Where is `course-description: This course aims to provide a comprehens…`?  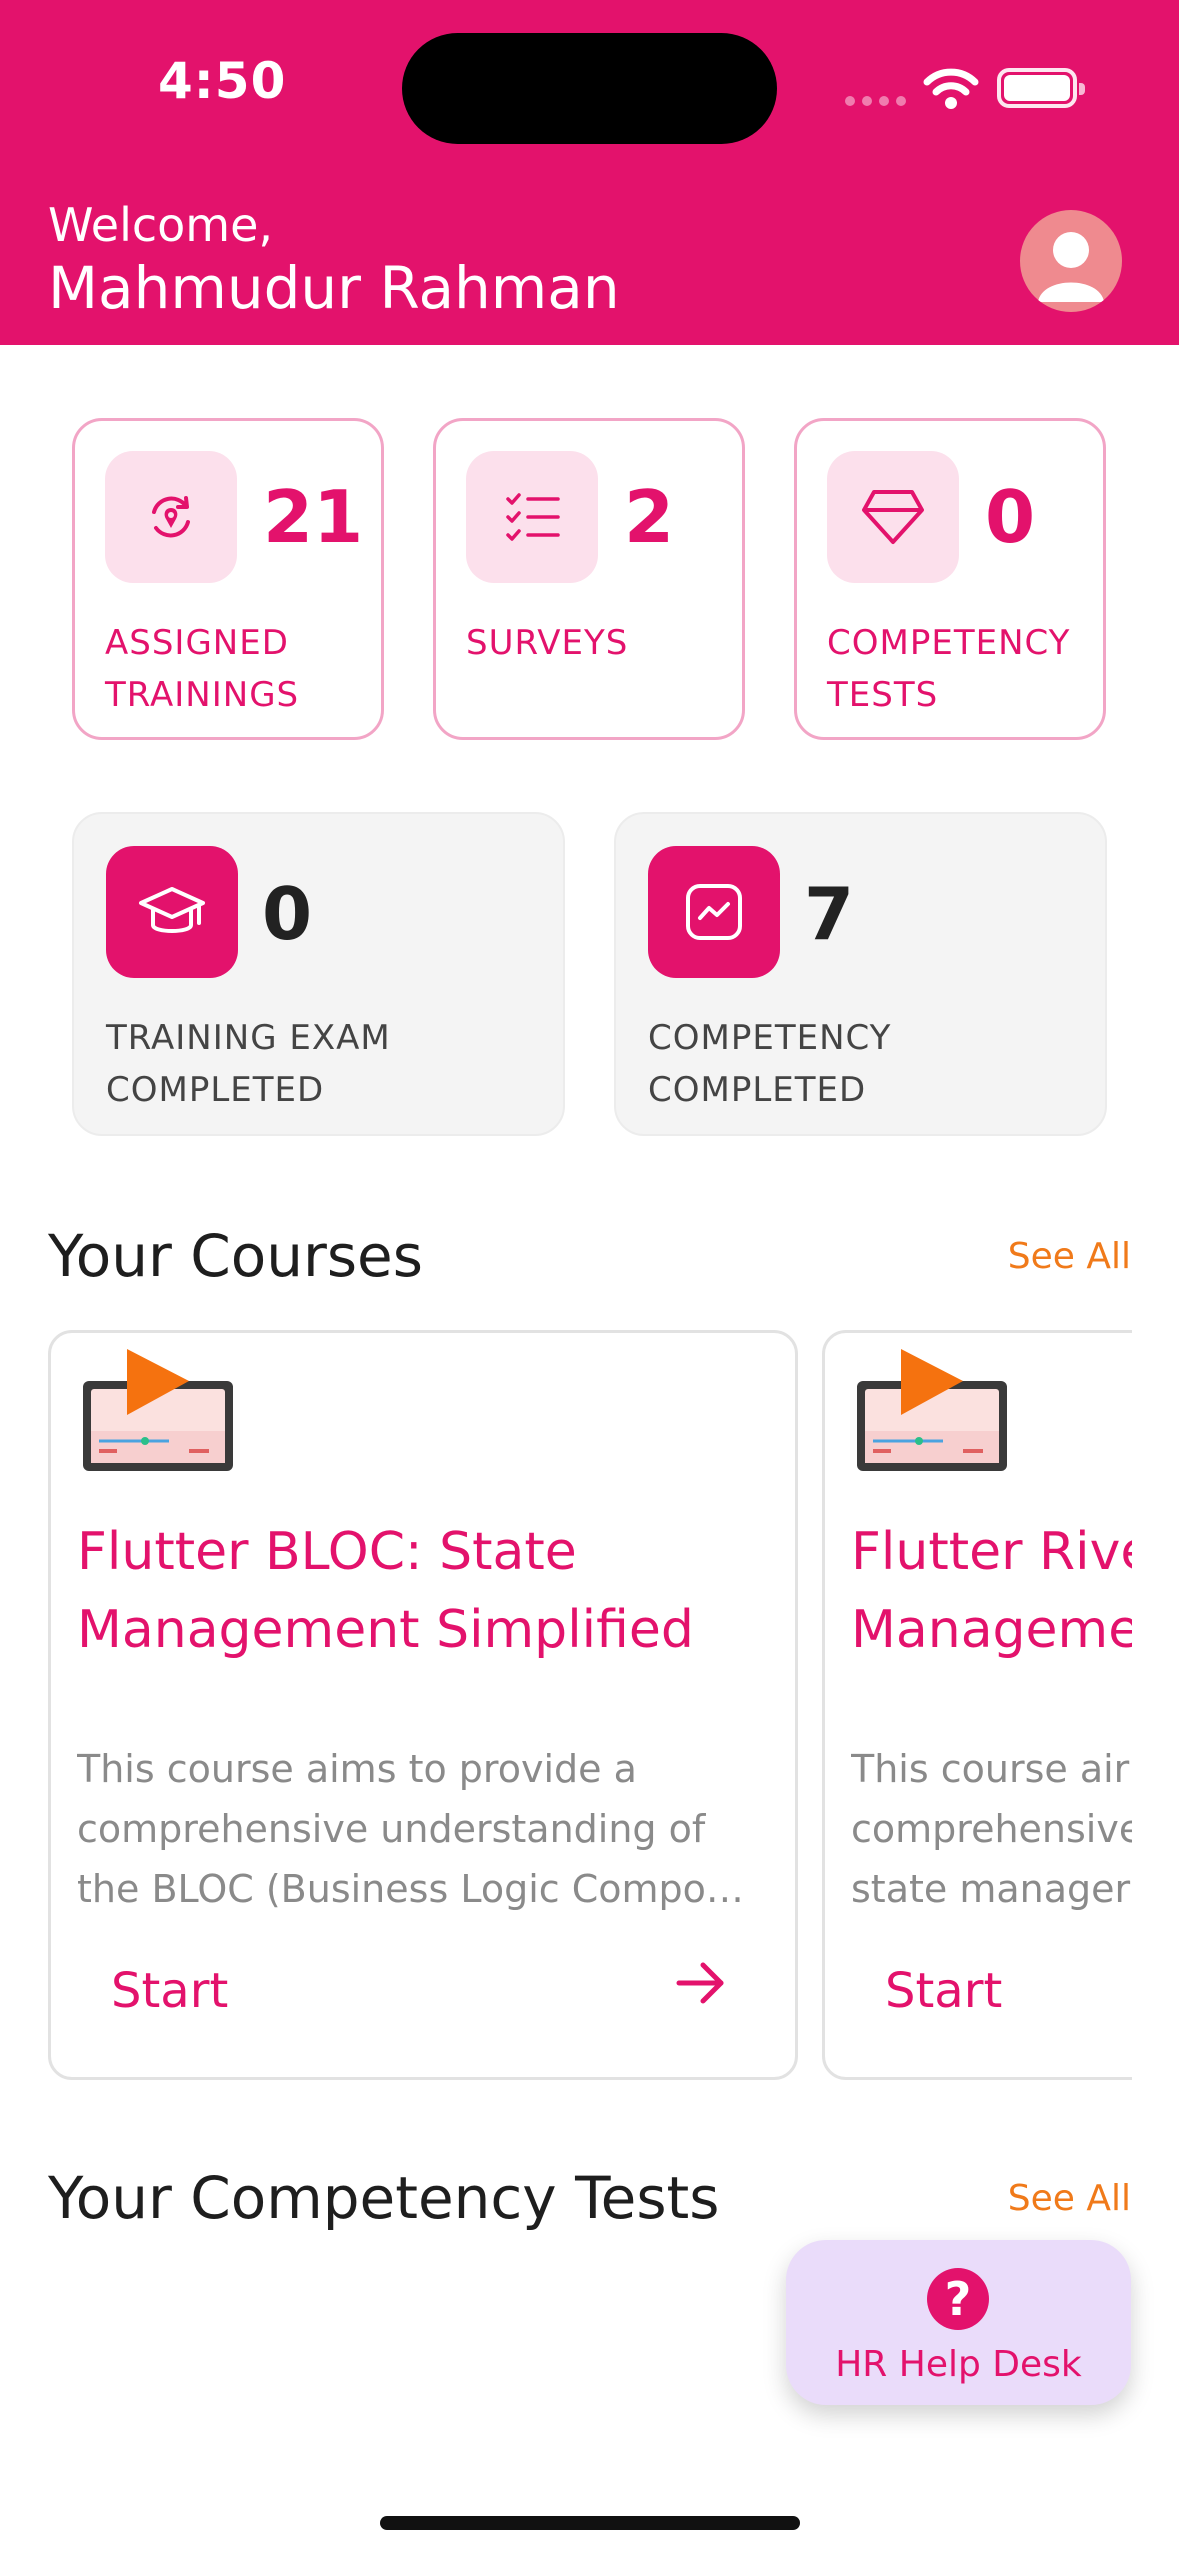 course-description: This course aims to provide a comprehens… is located at coordinates (410, 1829).